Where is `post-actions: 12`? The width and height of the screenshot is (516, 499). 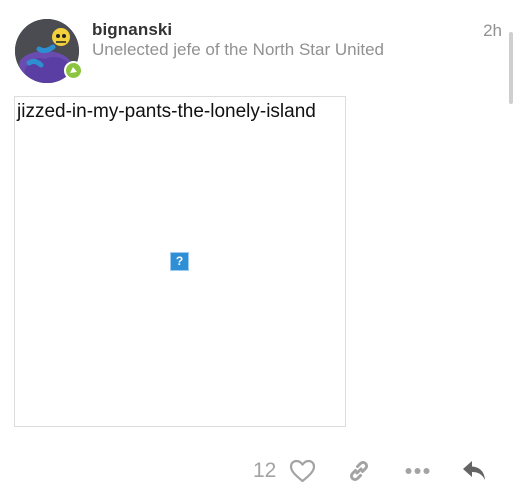
post-actions: 12 is located at coordinates (258, 471).